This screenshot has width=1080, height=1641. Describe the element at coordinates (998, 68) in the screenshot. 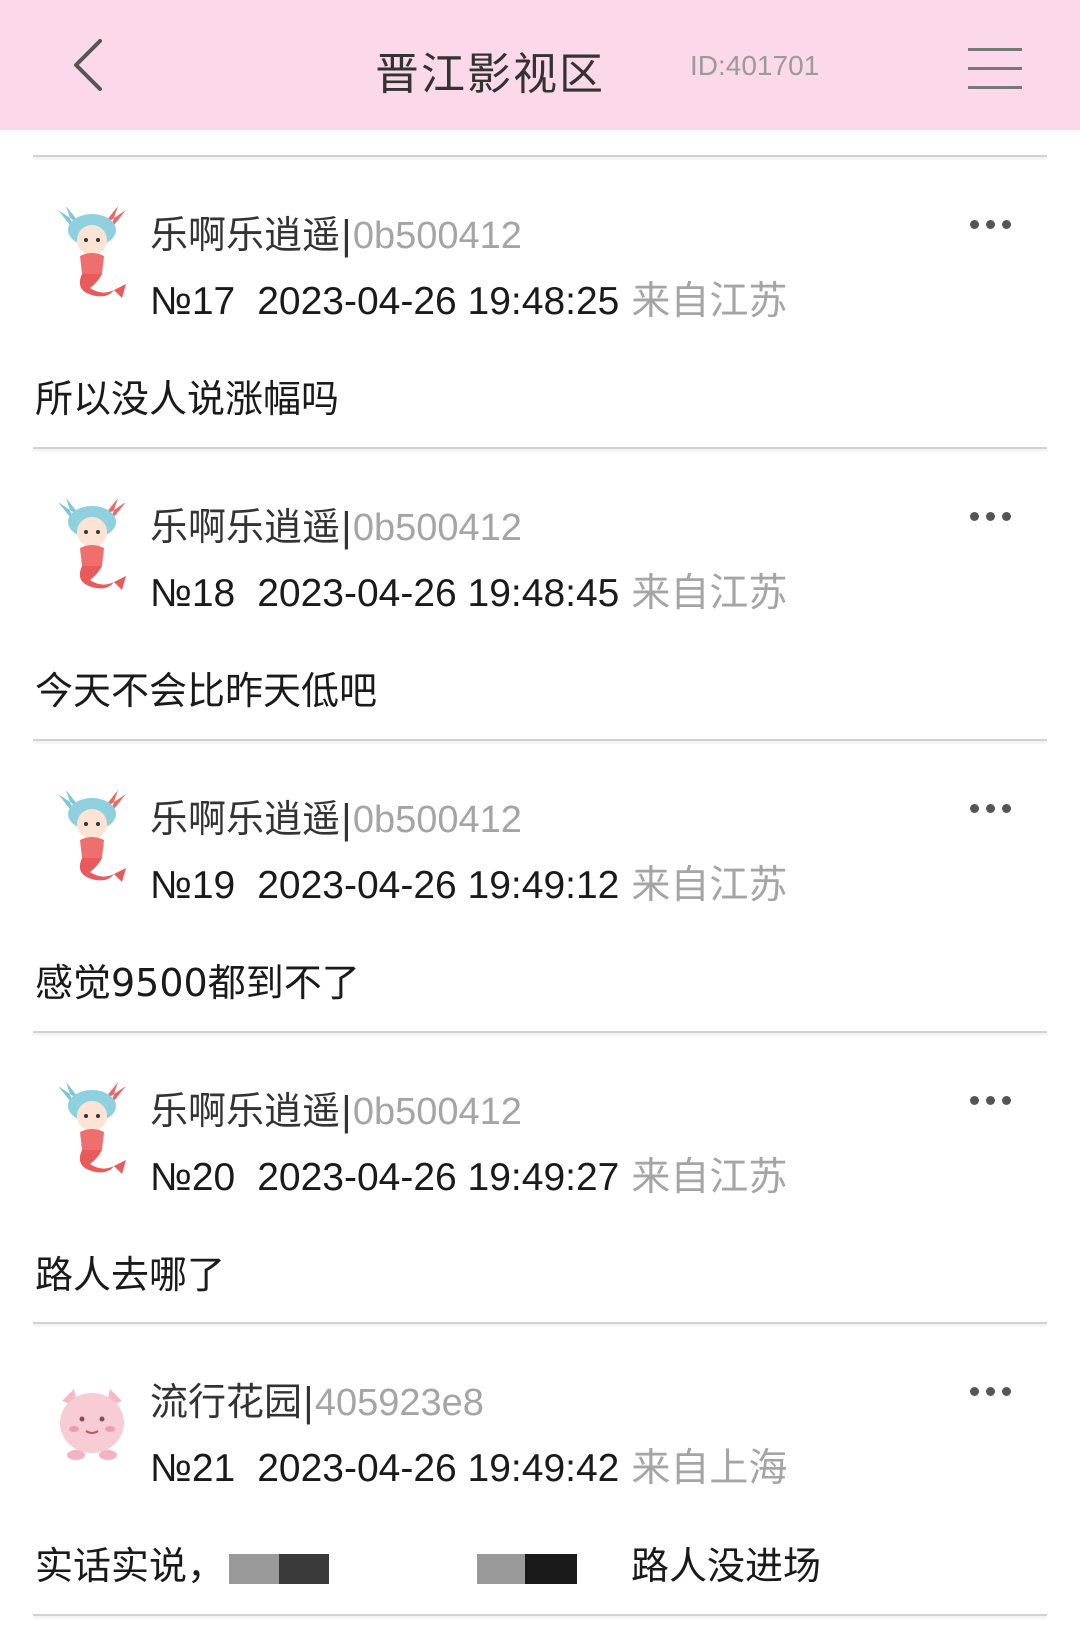

I see `menu-button` at that location.